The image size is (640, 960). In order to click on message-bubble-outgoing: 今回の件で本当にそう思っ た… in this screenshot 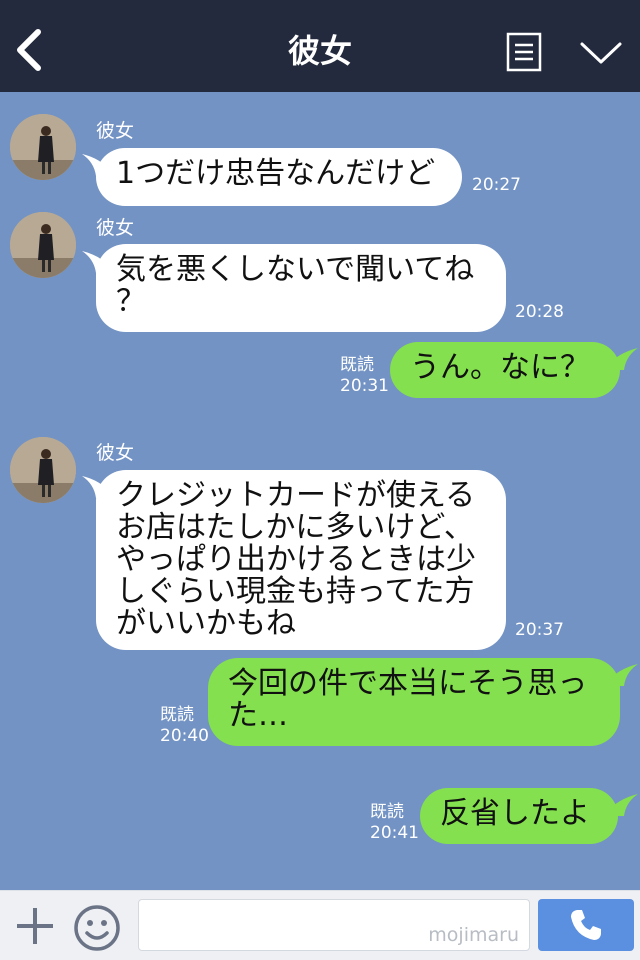, I will do `click(414, 702)`.